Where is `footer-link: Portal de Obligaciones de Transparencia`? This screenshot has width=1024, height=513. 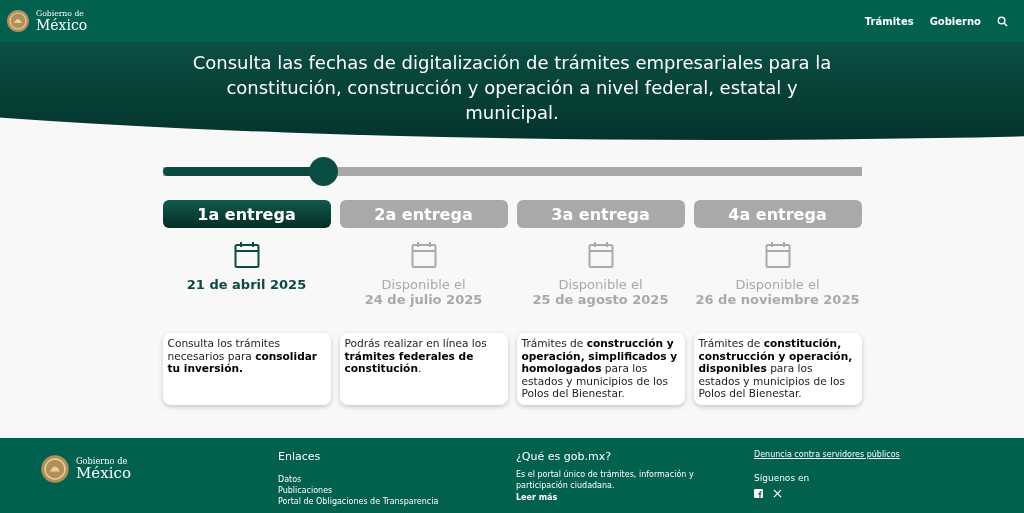
footer-link: Portal de Obligaciones de Transparencia is located at coordinates (397, 501).